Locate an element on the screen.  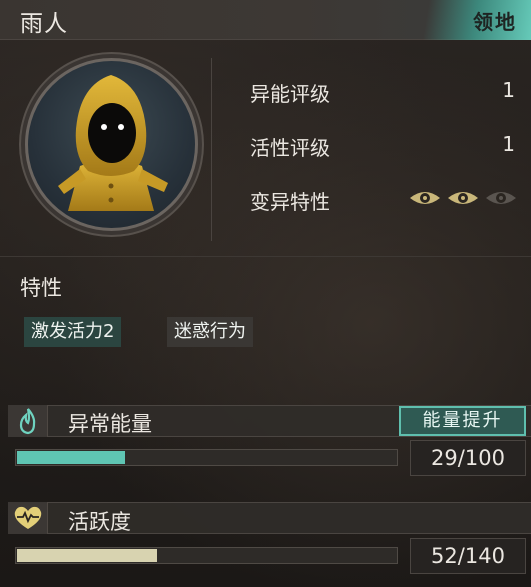
heartbeat-icon is located at coordinates (28, 517).